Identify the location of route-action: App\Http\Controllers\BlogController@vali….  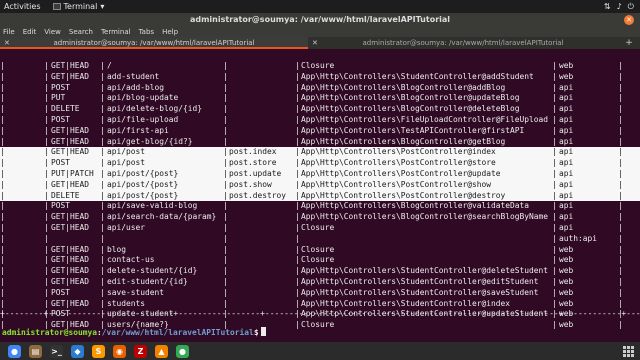
(415, 206).